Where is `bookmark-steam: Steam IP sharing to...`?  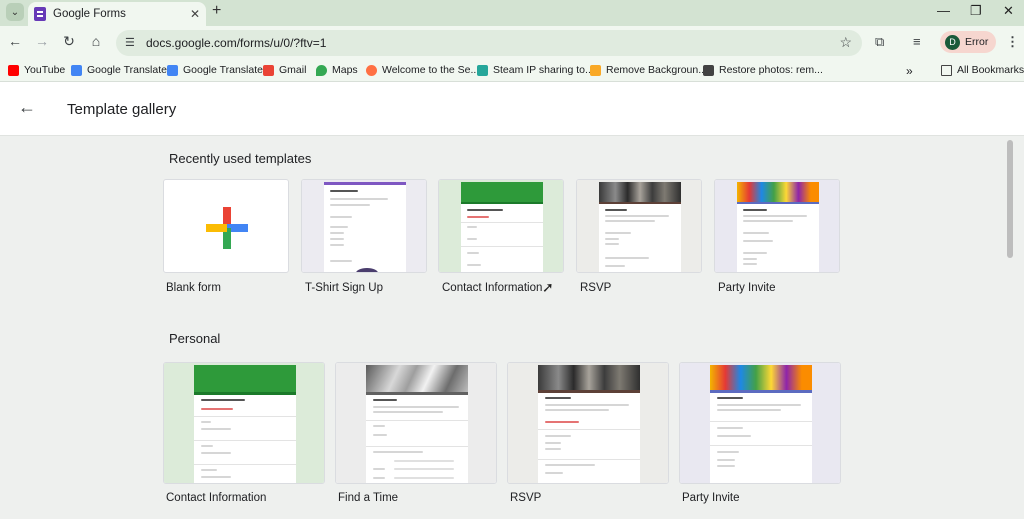
bookmark-steam: Steam IP sharing to... is located at coordinates (535, 70).